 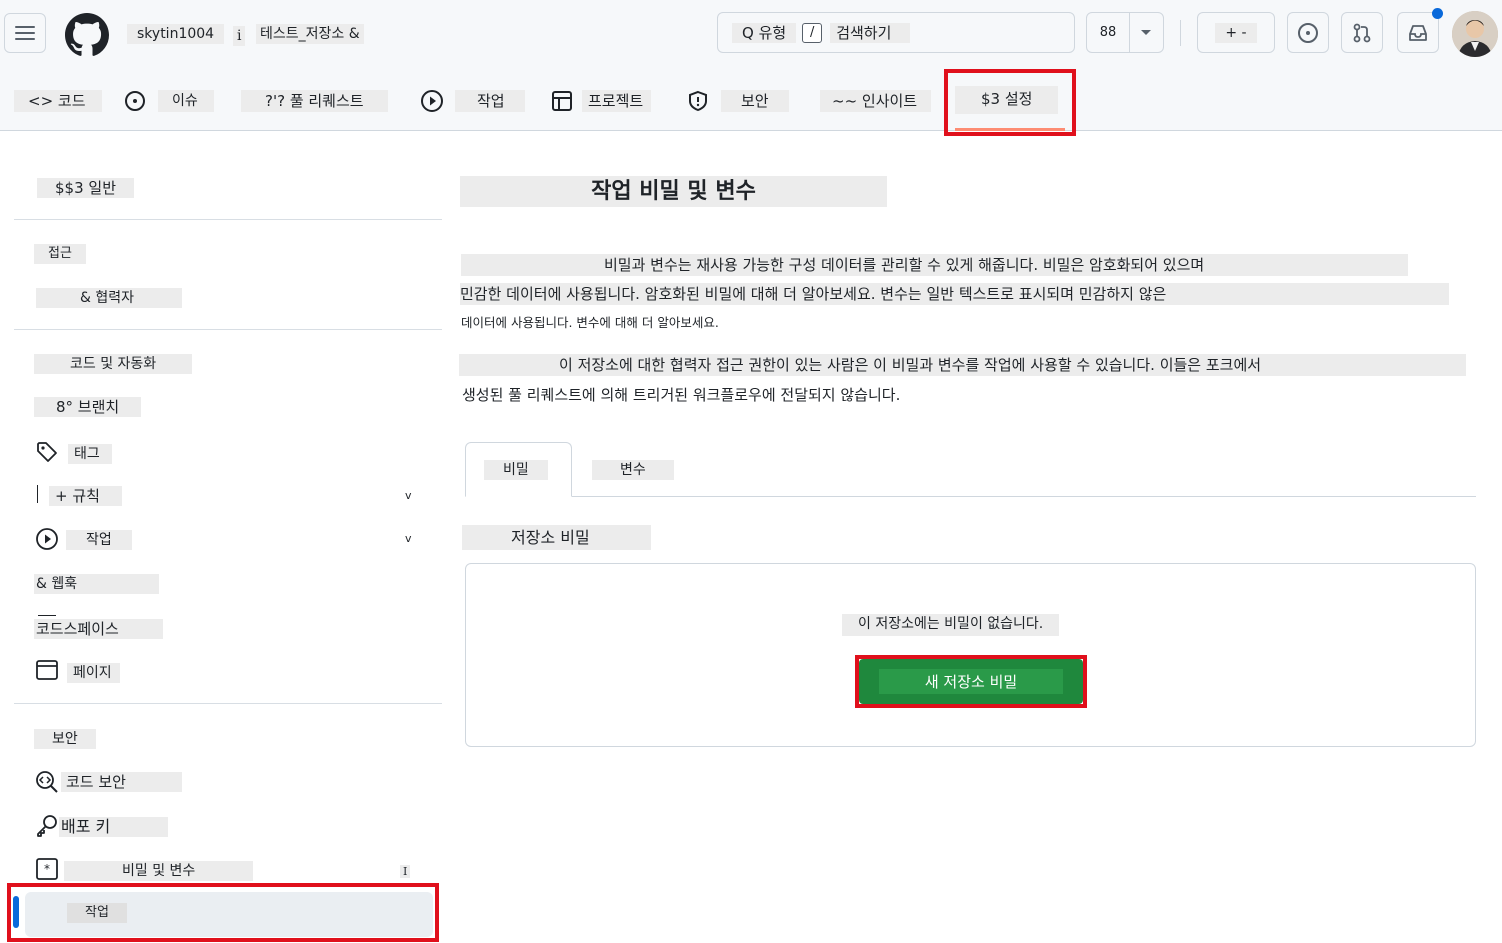 I want to click on owner-link: skytin1004, so click(x=176, y=34).